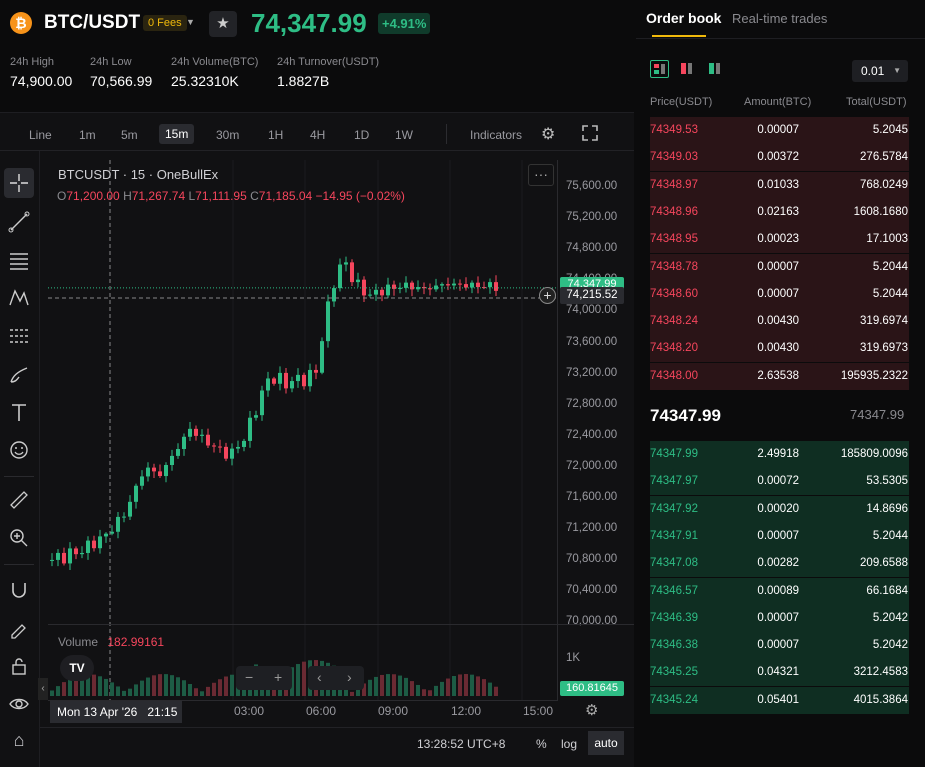 This screenshot has height=767, width=925. Describe the element at coordinates (779, 376) in the screenshot. I see `ask-row: 74348.00 2.63538 195935.2322` at that location.